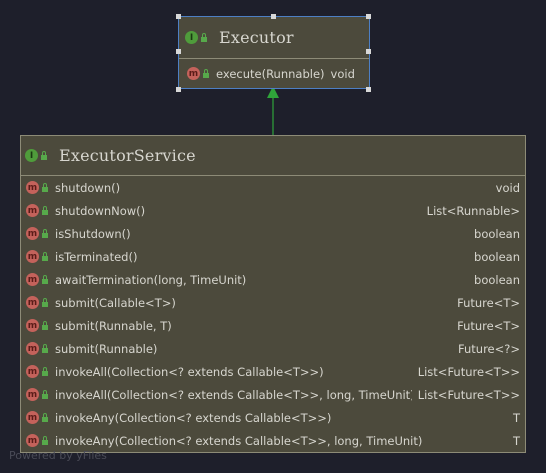 This screenshot has height=473, width=546. I want to click on method-row: m awaitTermination(long, TimeUnit) boolean, so click(273, 279).